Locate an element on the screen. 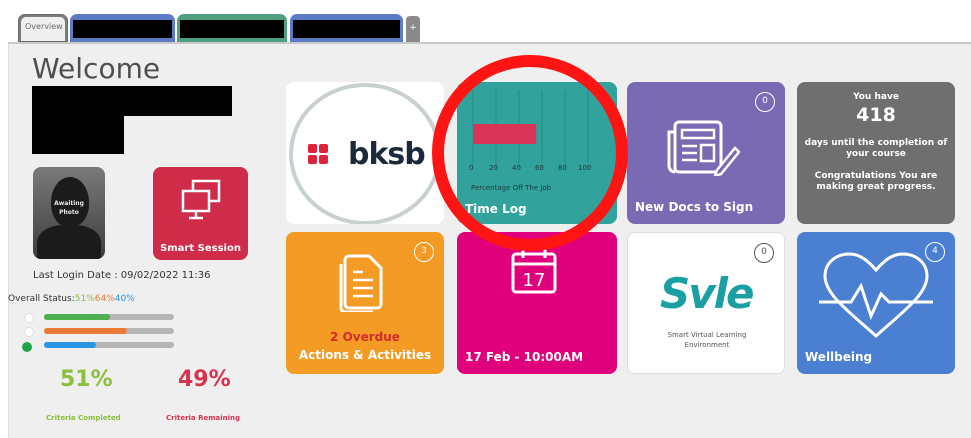 This screenshot has height=438, width=971. avatar-text-line1: Awaiting is located at coordinates (69, 203).